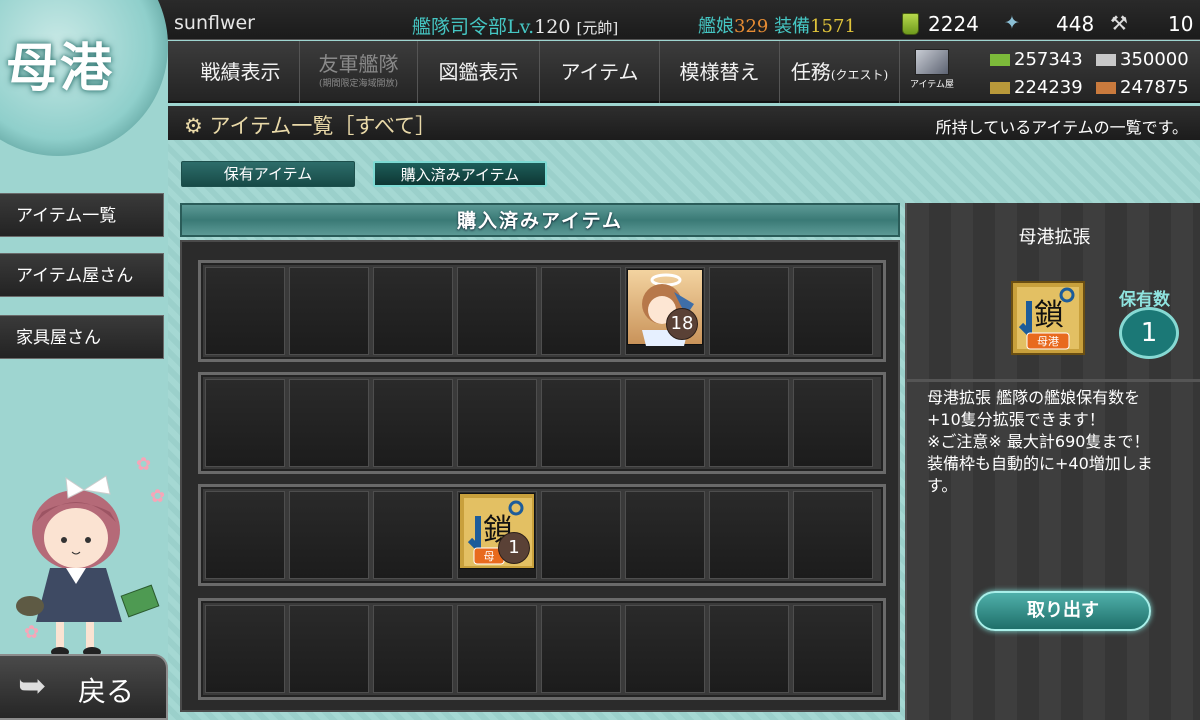 This screenshot has height=720, width=1200. I want to click on steel-value: 350000, so click(1154, 59).